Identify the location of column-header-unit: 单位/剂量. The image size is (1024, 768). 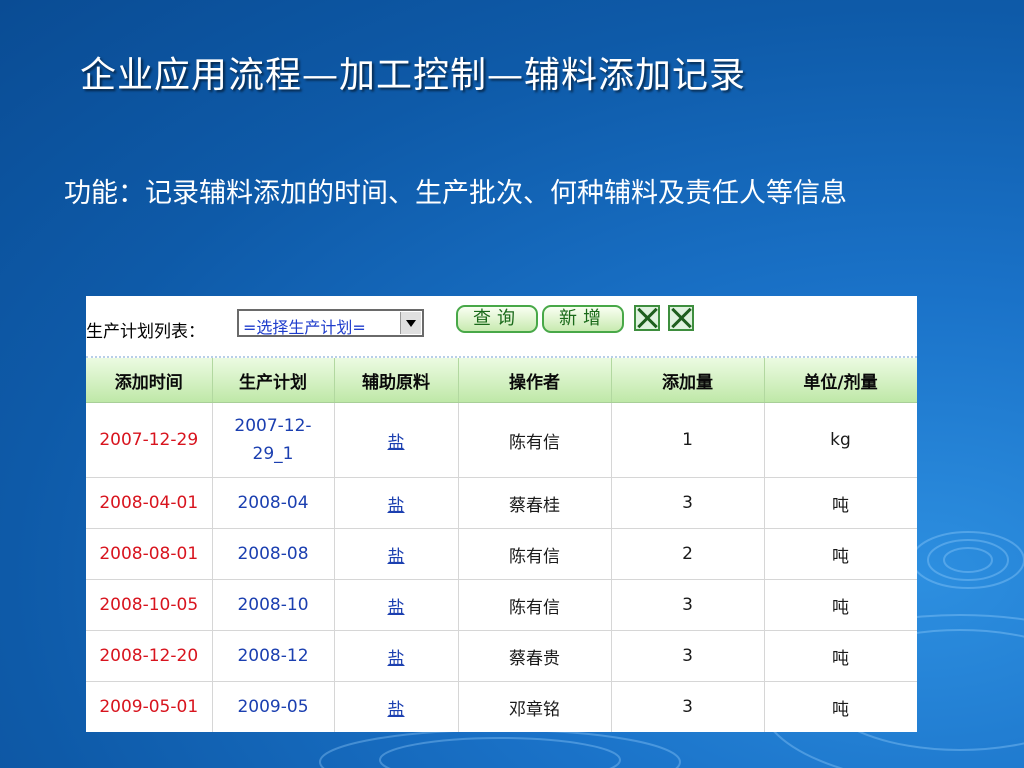
(840, 380).